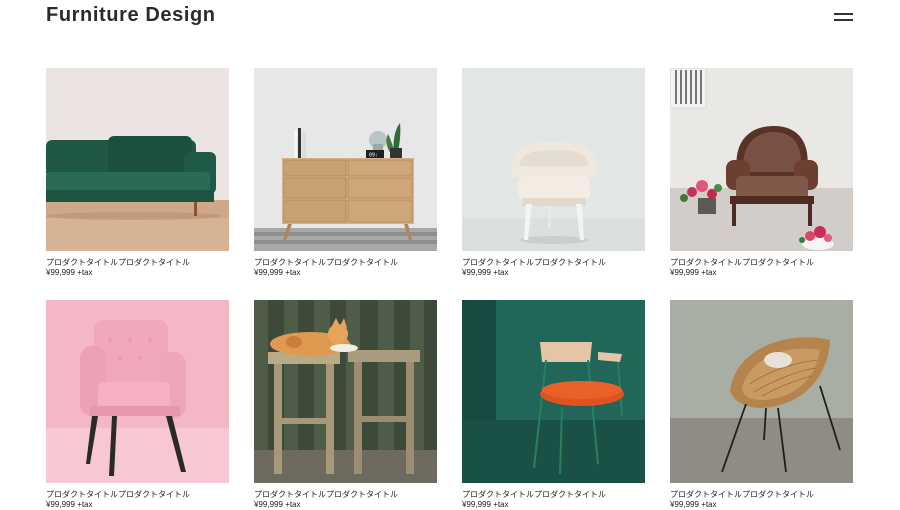 The image size is (900, 510). Describe the element at coordinates (450, 30) in the screenshot. I see `site-header: Furniture Design` at that location.